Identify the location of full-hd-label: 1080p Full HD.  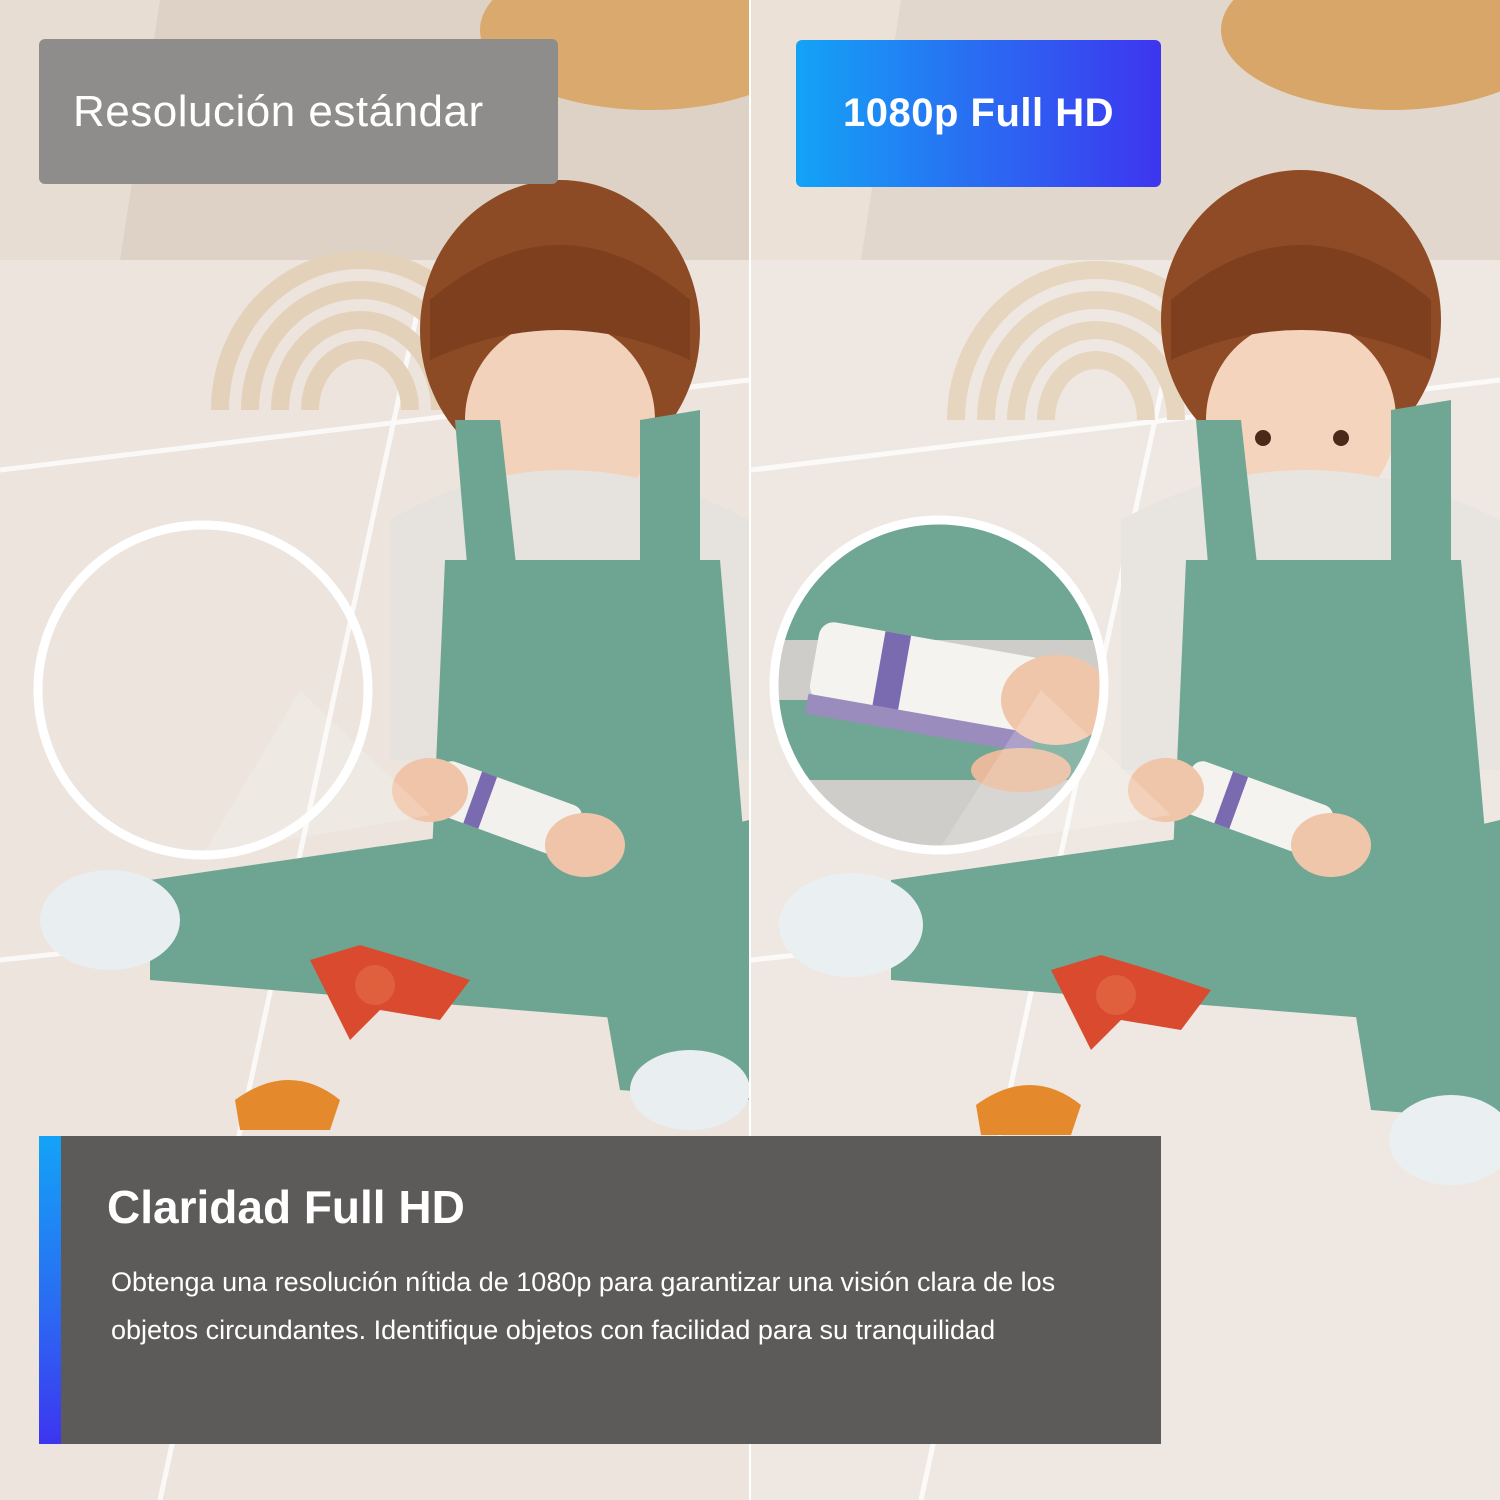
(978, 113).